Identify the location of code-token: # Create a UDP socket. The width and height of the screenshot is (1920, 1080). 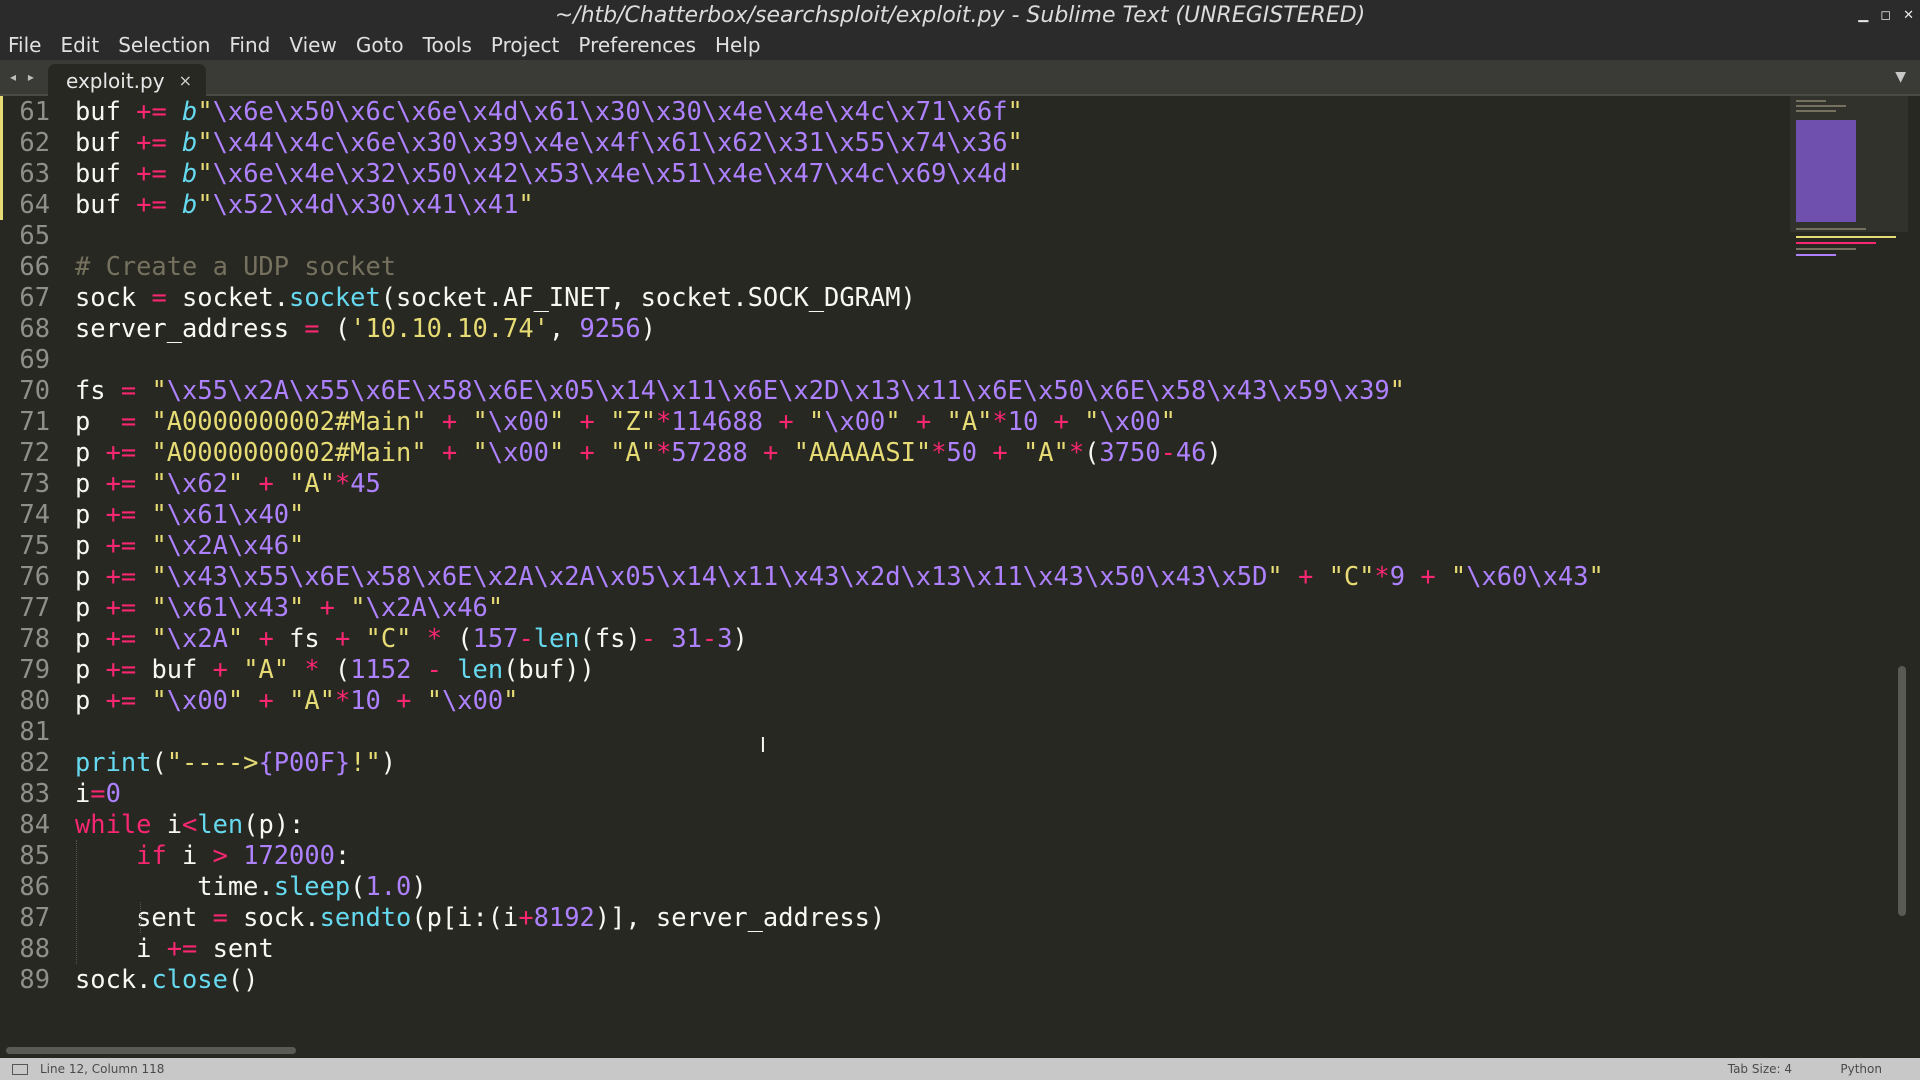
(236, 266).